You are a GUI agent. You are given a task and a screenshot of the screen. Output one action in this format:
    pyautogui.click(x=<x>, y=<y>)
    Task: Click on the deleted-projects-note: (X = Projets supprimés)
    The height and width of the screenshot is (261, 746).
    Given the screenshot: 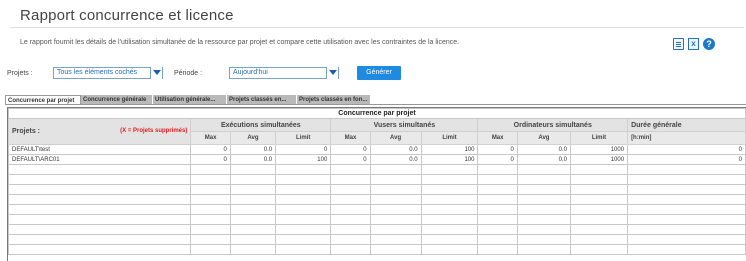 What is the action you would take?
    pyautogui.click(x=154, y=131)
    